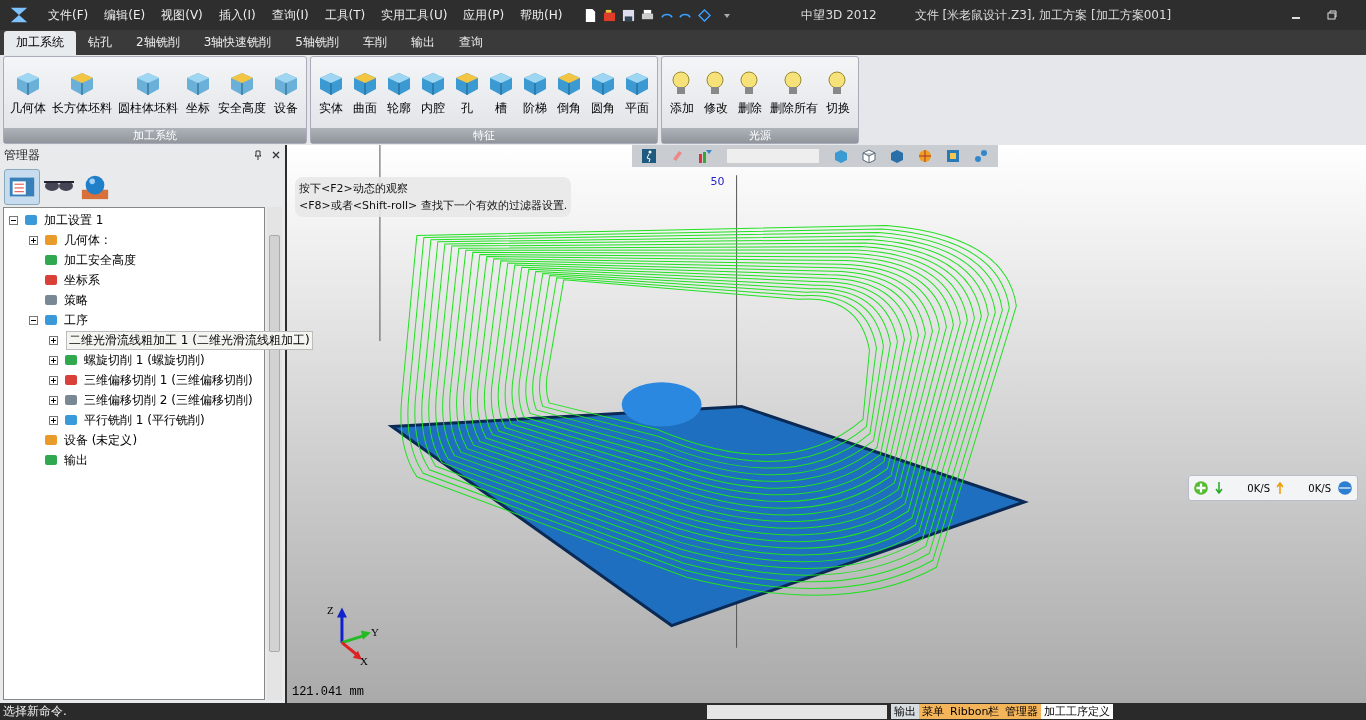 The height and width of the screenshot is (720, 1366). What do you see at coordinates (610, 15) in the screenshot?
I see `open-file-icon` at bounding box center [610, 15].